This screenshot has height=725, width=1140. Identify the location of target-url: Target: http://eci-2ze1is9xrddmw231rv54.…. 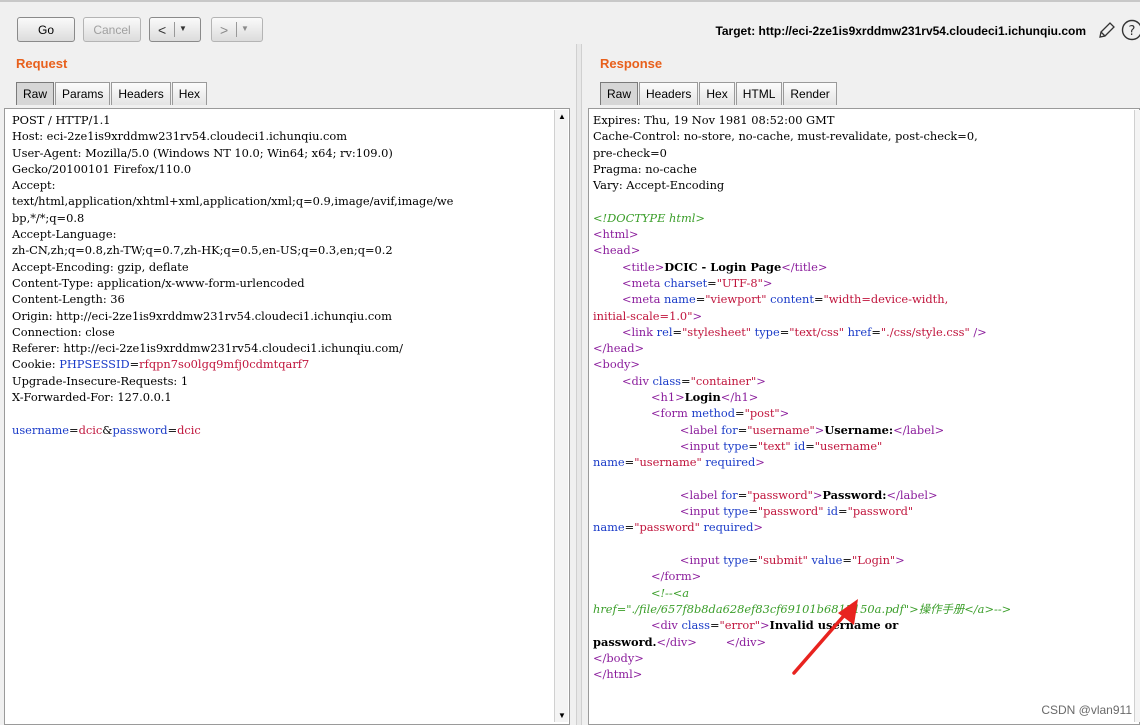
(900, 31).